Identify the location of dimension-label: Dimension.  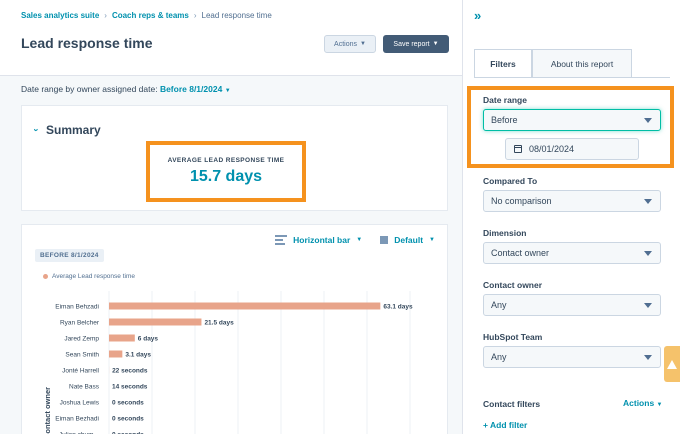
(505, 233).